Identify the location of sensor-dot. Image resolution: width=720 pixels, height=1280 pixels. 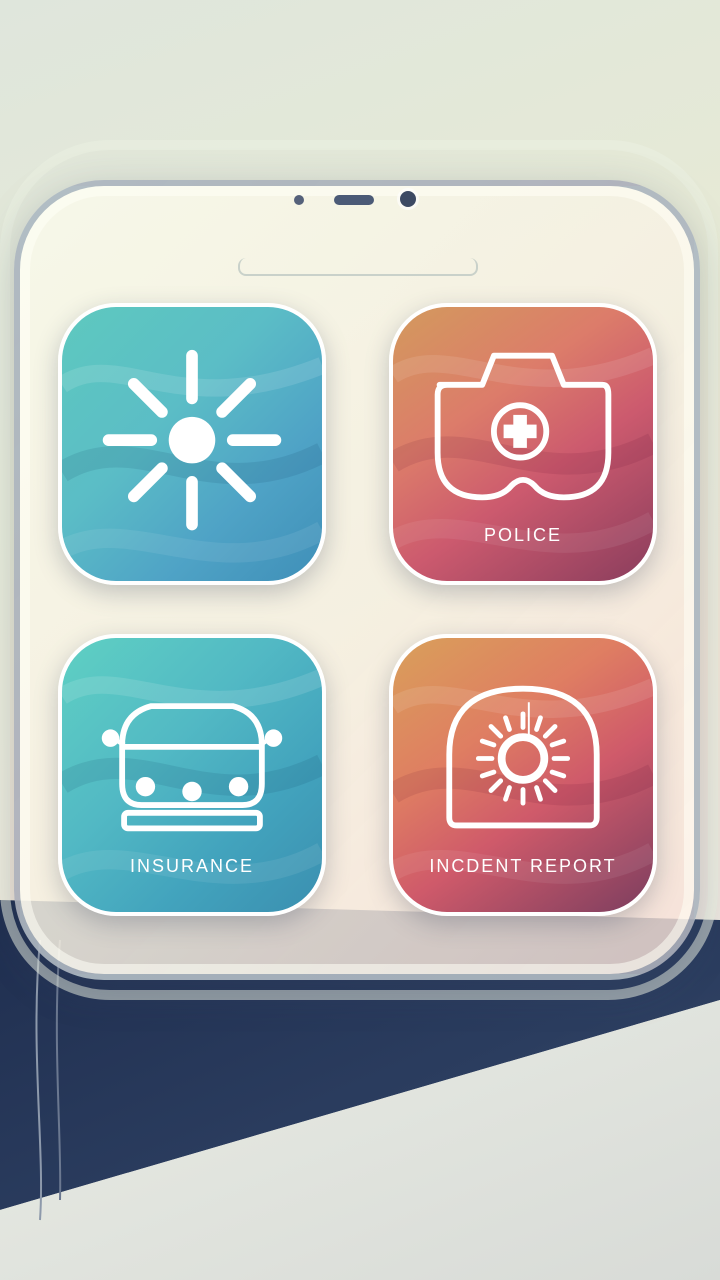
(299, 200).